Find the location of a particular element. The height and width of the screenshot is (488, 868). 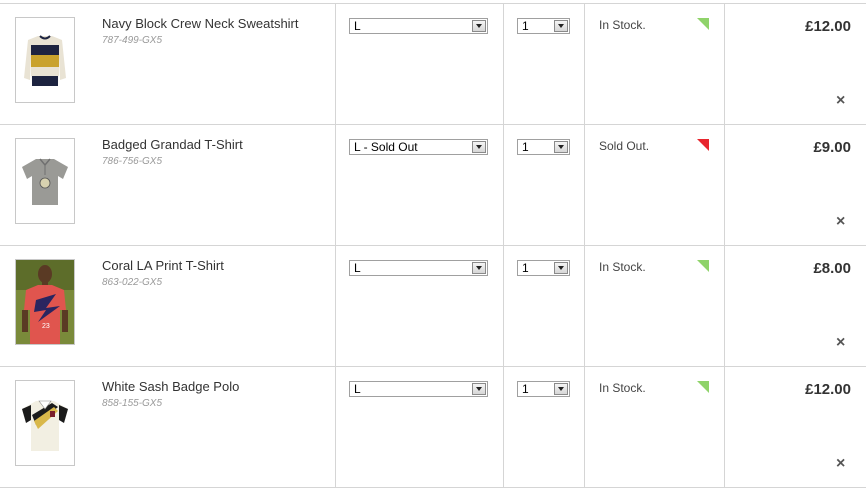

product-code: 786-756-GX5 is located at coordinates (132, 161).